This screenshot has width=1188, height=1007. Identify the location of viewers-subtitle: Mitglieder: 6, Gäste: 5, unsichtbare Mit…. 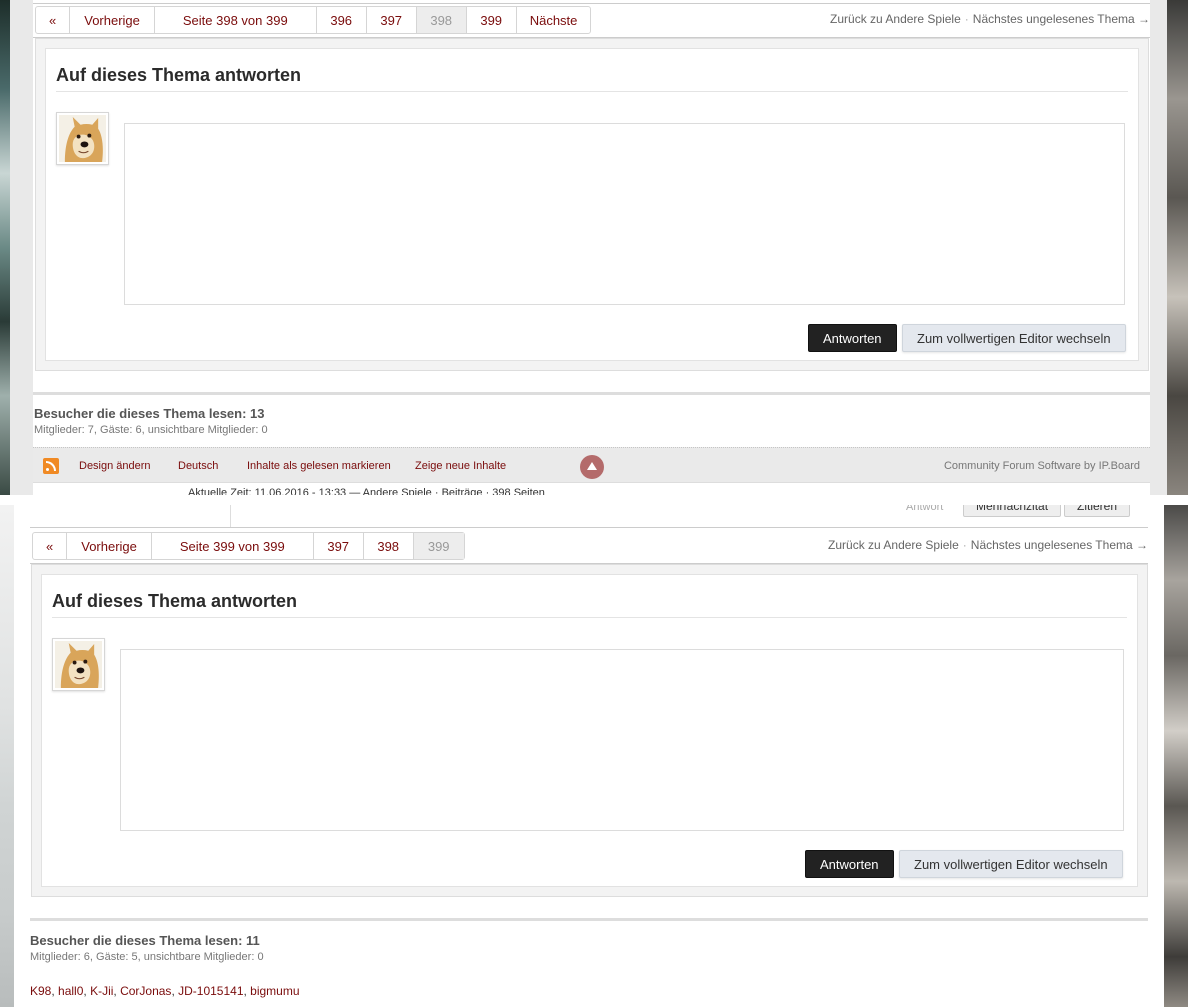
(147, 957).